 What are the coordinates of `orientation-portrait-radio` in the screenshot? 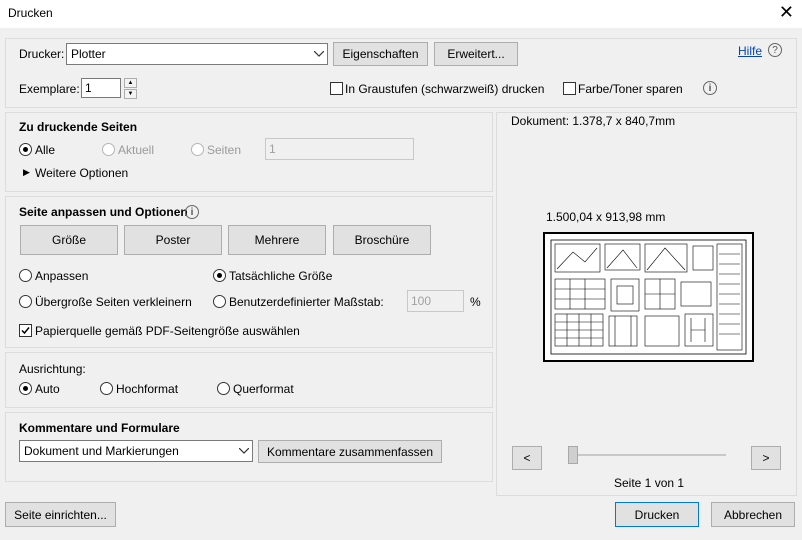 It's located at (106, 388).